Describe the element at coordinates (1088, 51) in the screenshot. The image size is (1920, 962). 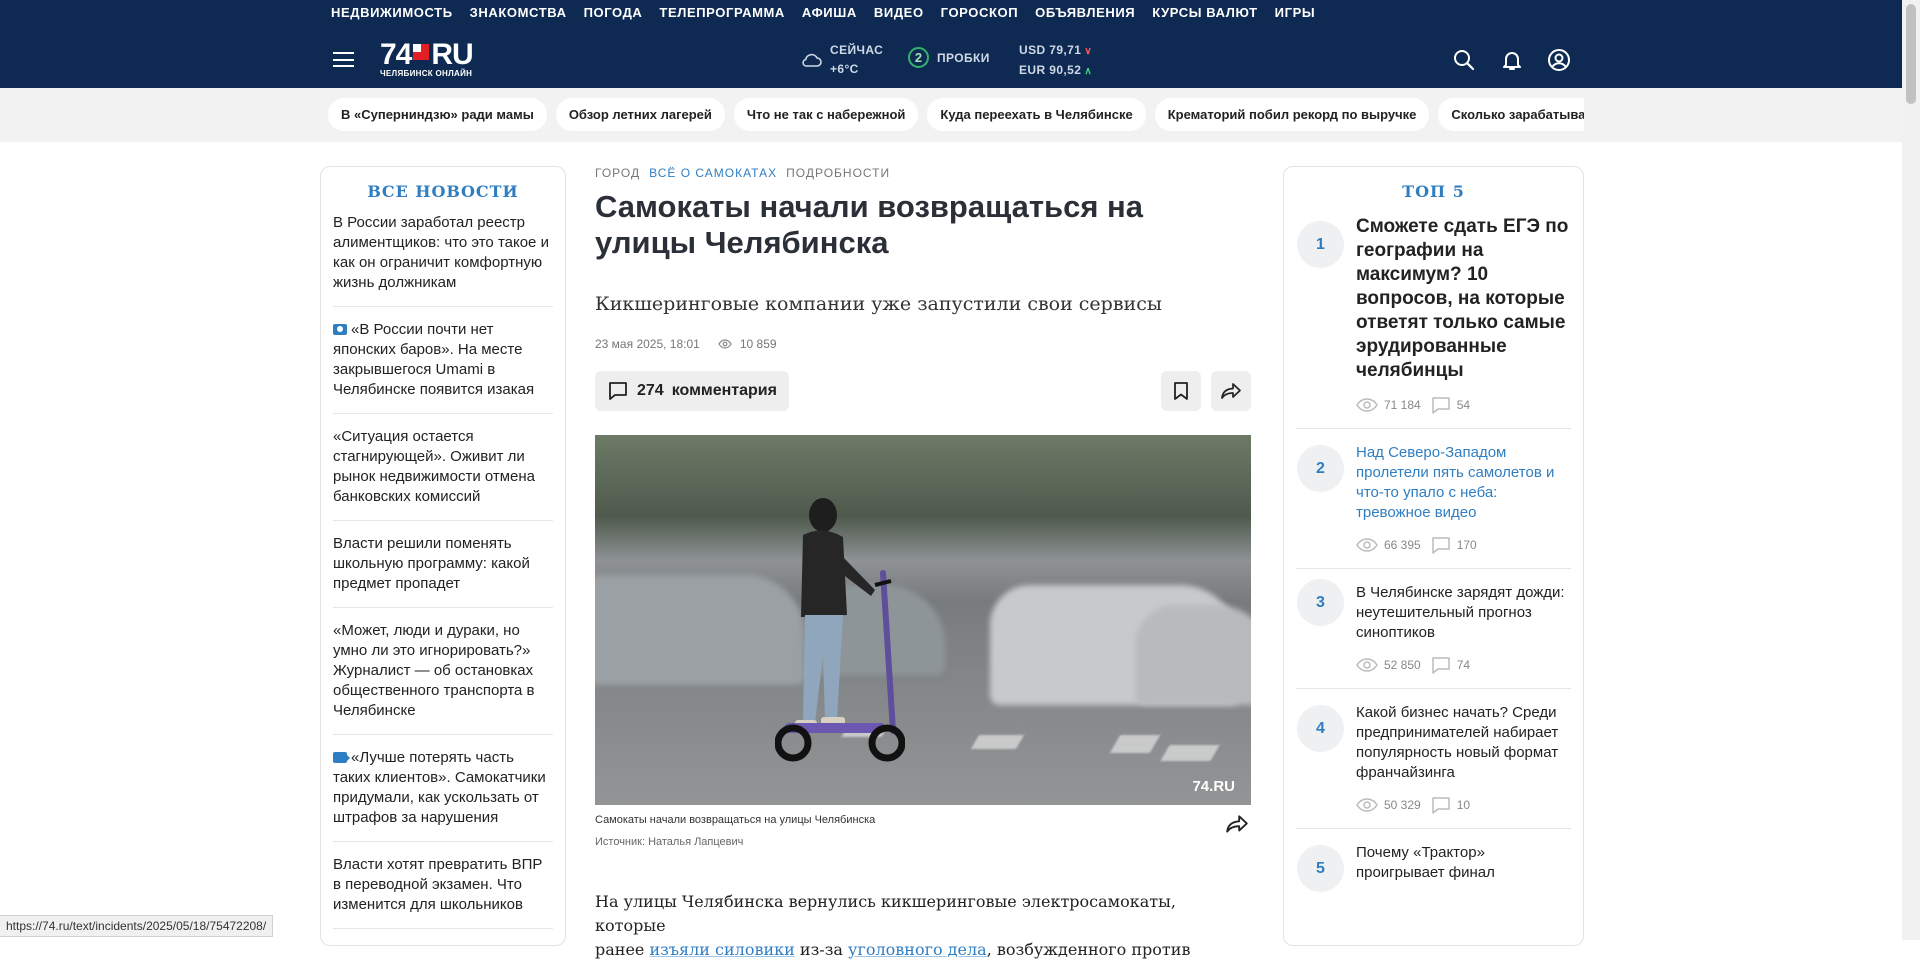
I see `down-arrow-icon: ∨` at that location.